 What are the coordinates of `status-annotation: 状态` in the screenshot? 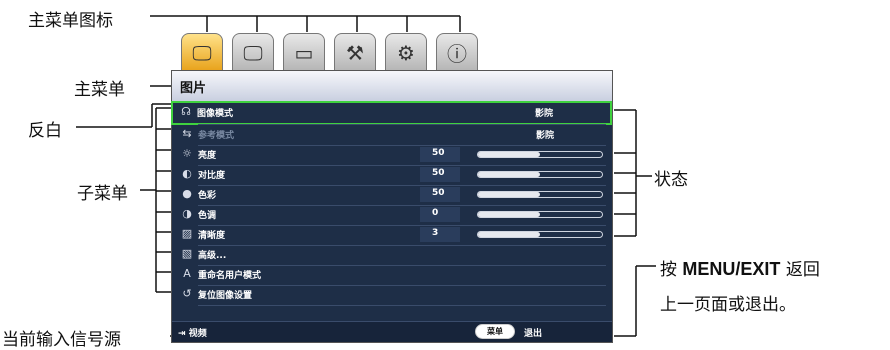 It's located at (671, 180).